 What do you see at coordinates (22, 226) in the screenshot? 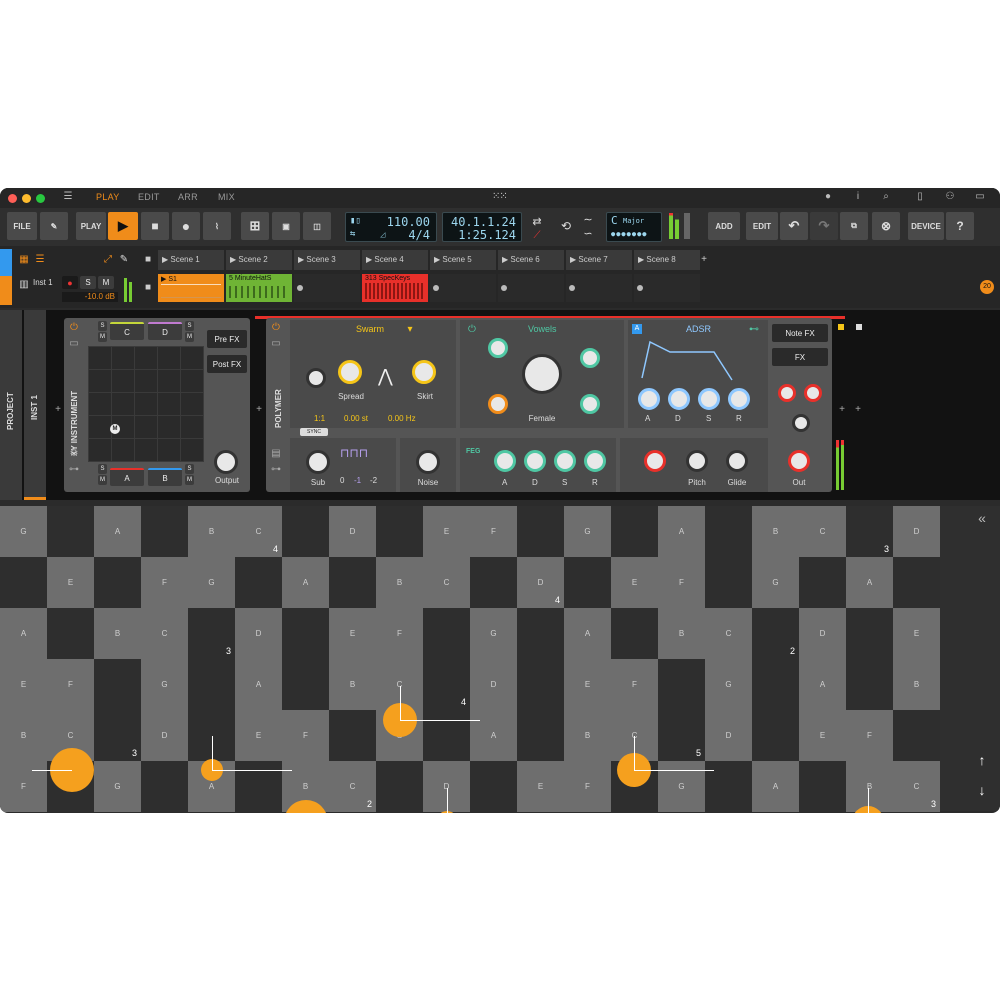
I see `file-button: FILE` at bounding box center [22, 226].